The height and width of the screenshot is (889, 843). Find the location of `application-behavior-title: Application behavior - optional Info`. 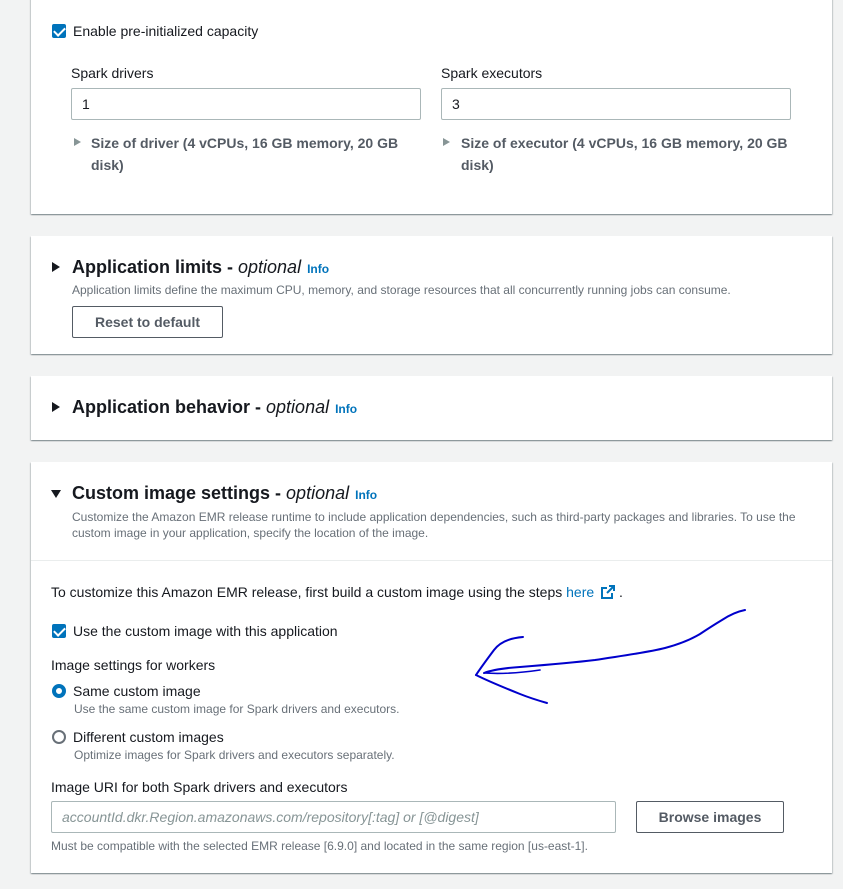

application-behavior-title: Application behavior - optional Info is located at coordinates (214, 407).